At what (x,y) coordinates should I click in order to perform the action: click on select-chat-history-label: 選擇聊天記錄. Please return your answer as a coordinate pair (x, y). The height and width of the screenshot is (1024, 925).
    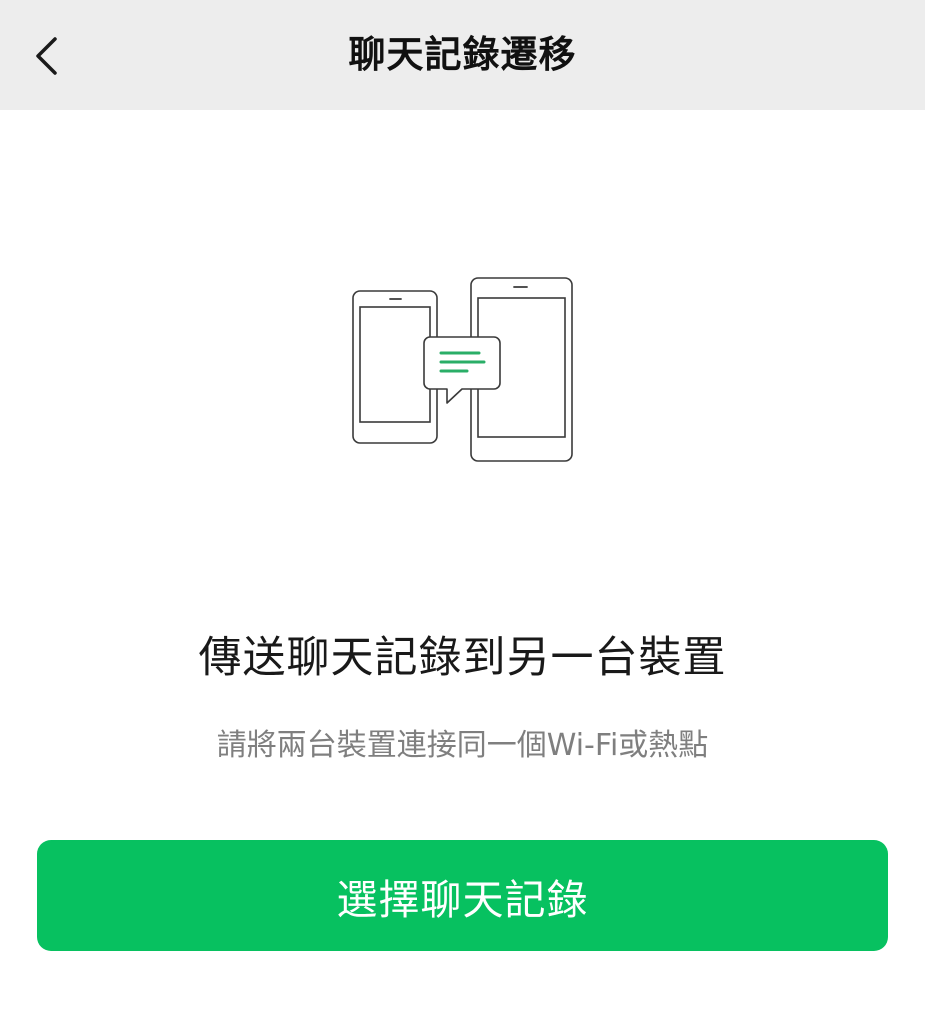
    Looking at the image, I should click on (462, 899).